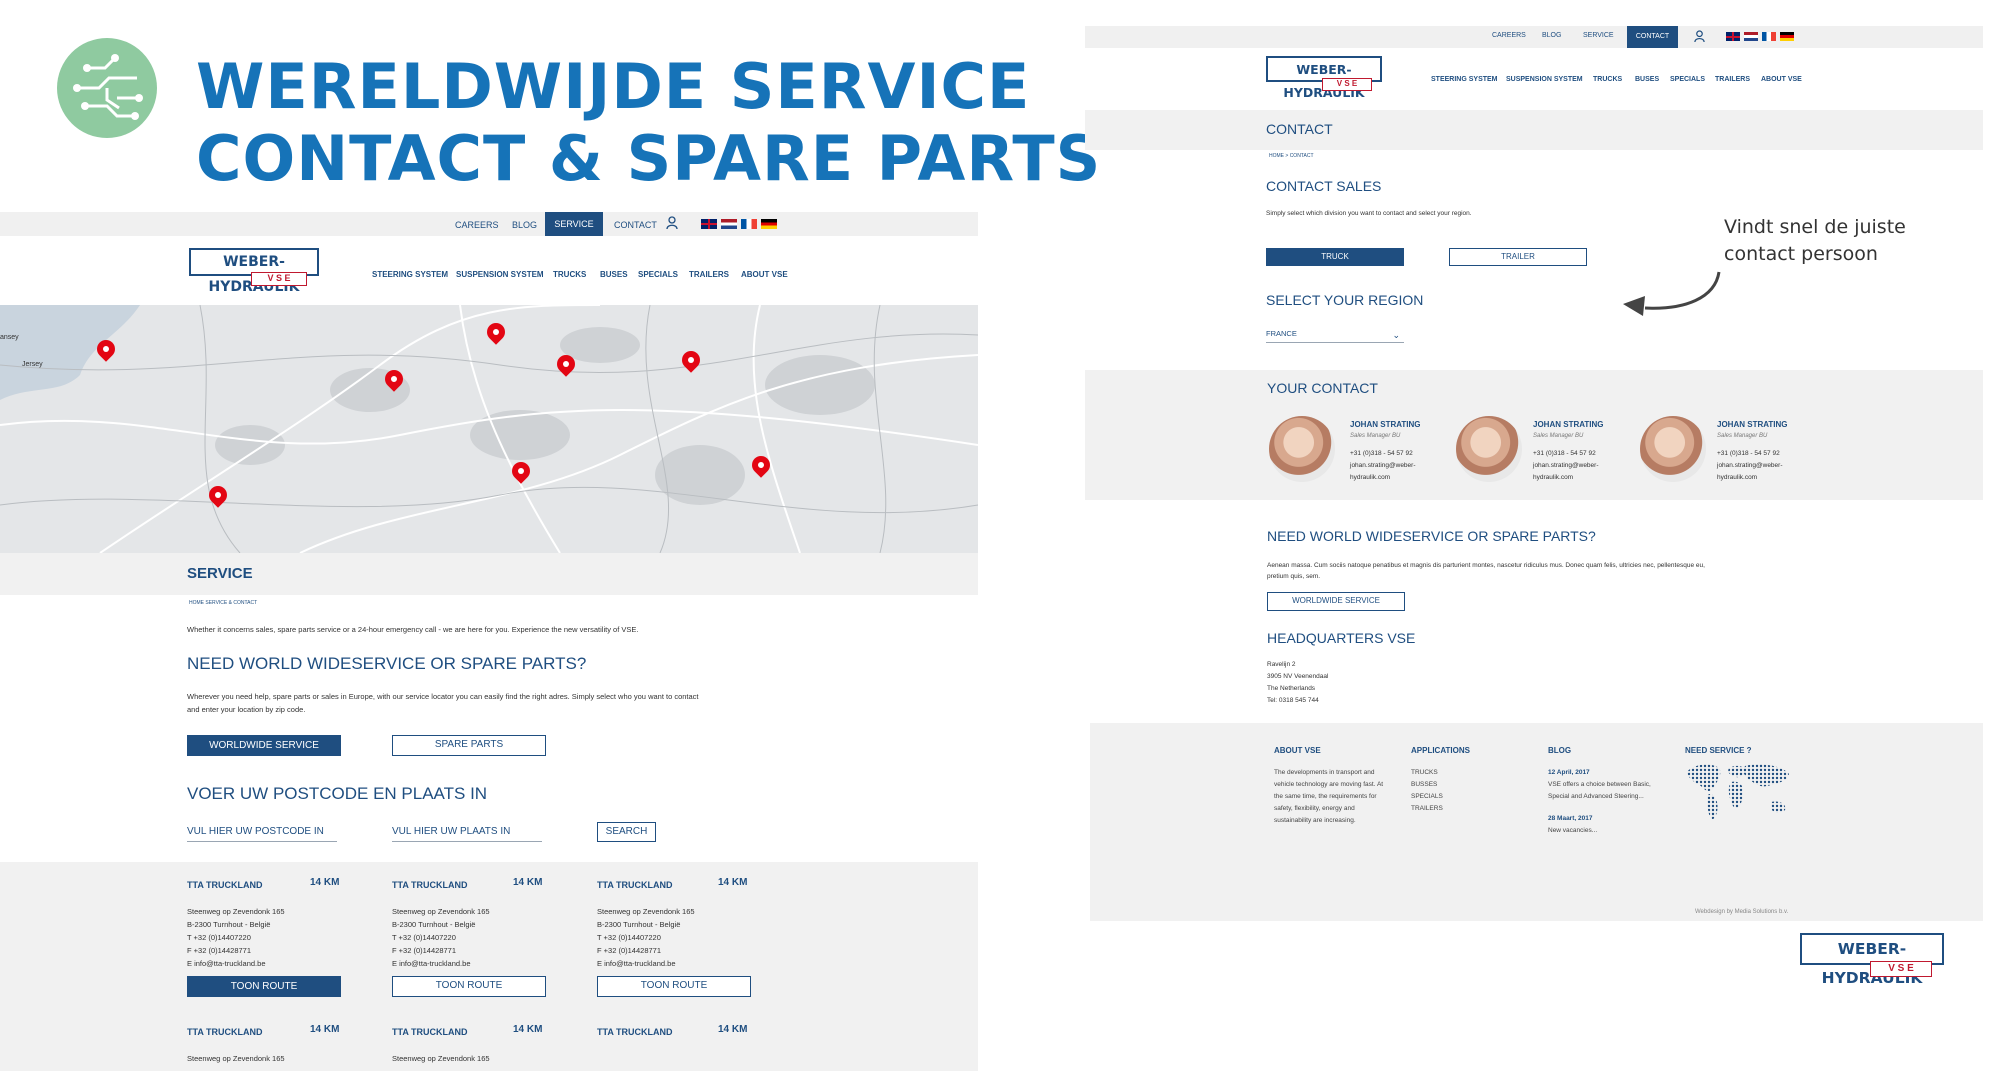 Image resolution: width=1990 pixels, height=1071 pixels. Describe the element at coordinates (1324, 186) in the screenshot. I see `contact-sales-title: CONTACT SALES` at that location.